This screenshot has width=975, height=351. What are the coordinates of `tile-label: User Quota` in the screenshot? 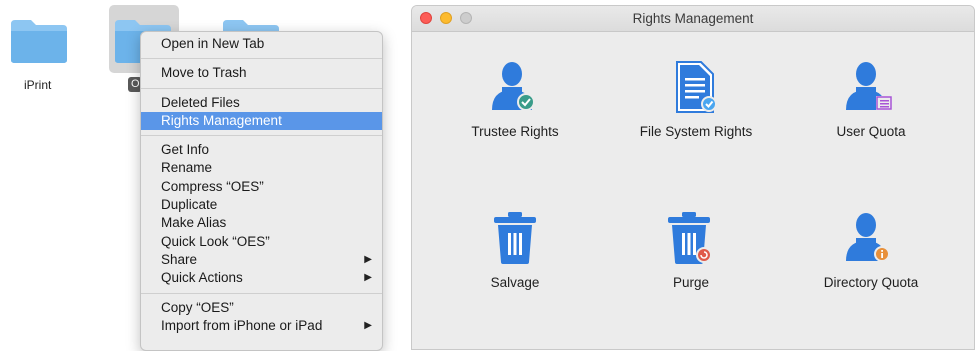 It's located at (871, 131).